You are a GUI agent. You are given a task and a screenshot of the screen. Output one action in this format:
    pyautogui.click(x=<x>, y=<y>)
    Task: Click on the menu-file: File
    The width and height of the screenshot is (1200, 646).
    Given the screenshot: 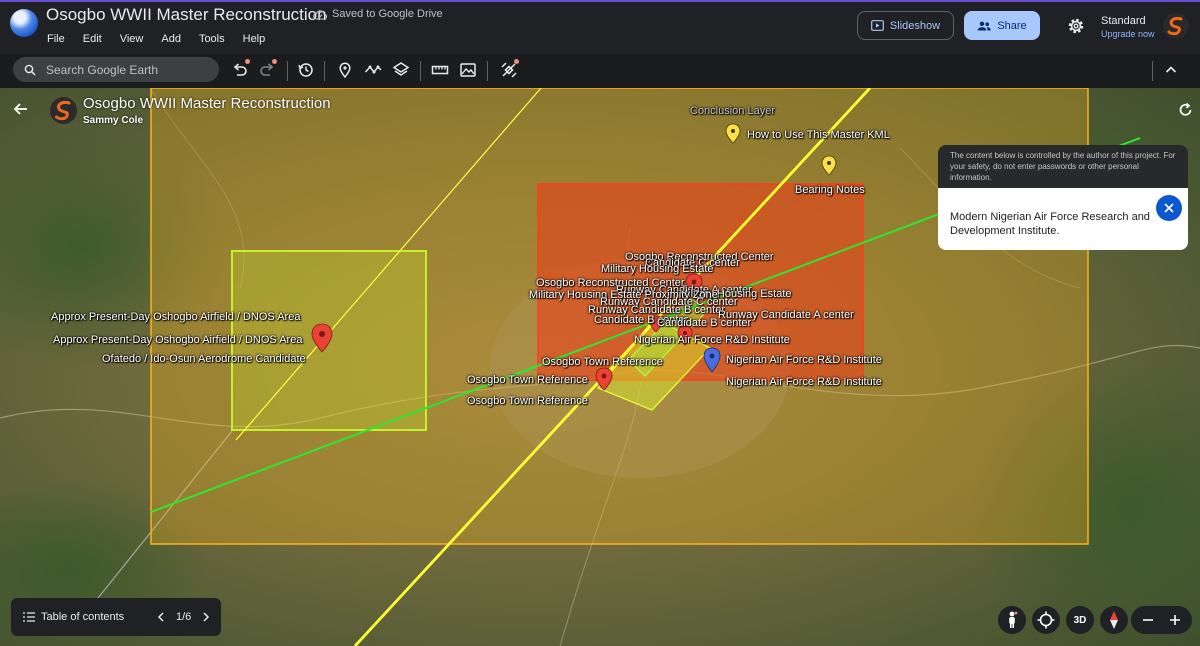 What is the action you would take?
    pyautogui.click(x=59, y=39)
    